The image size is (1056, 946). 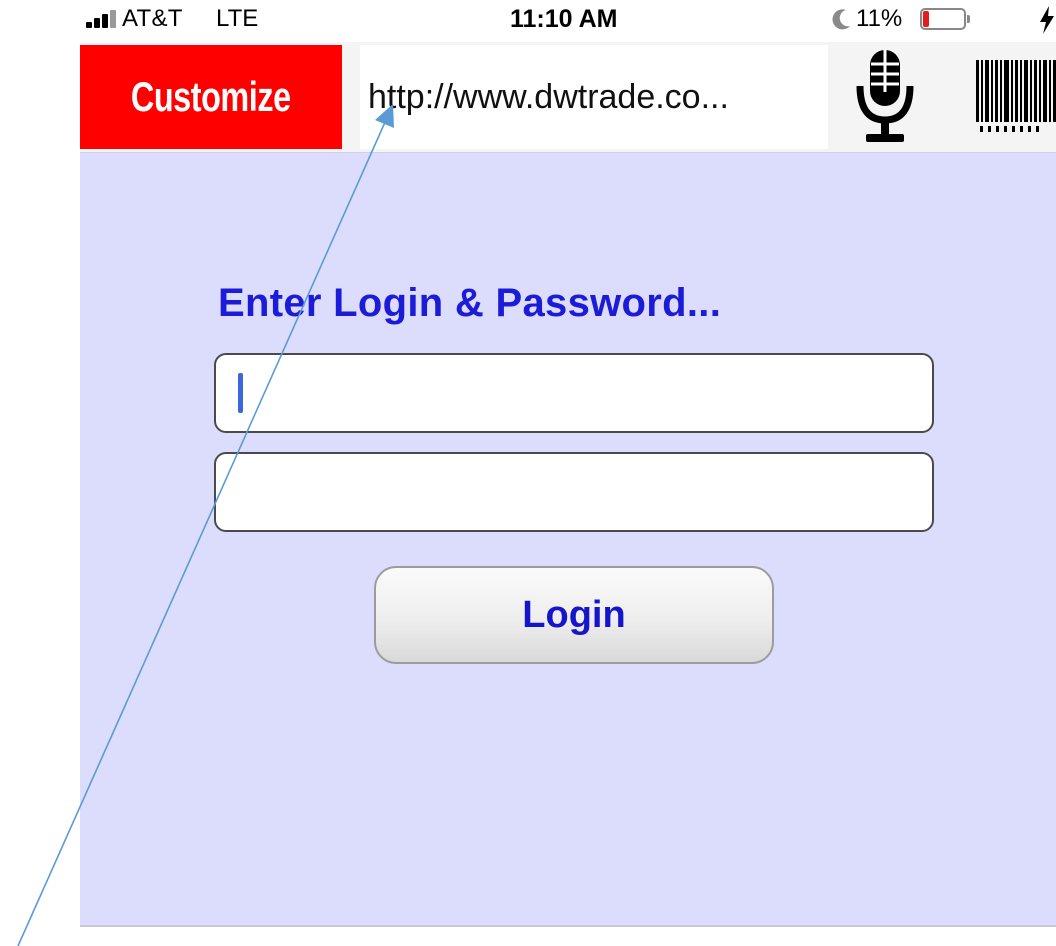 I want to click on password-field, so click(x=574, y=492).